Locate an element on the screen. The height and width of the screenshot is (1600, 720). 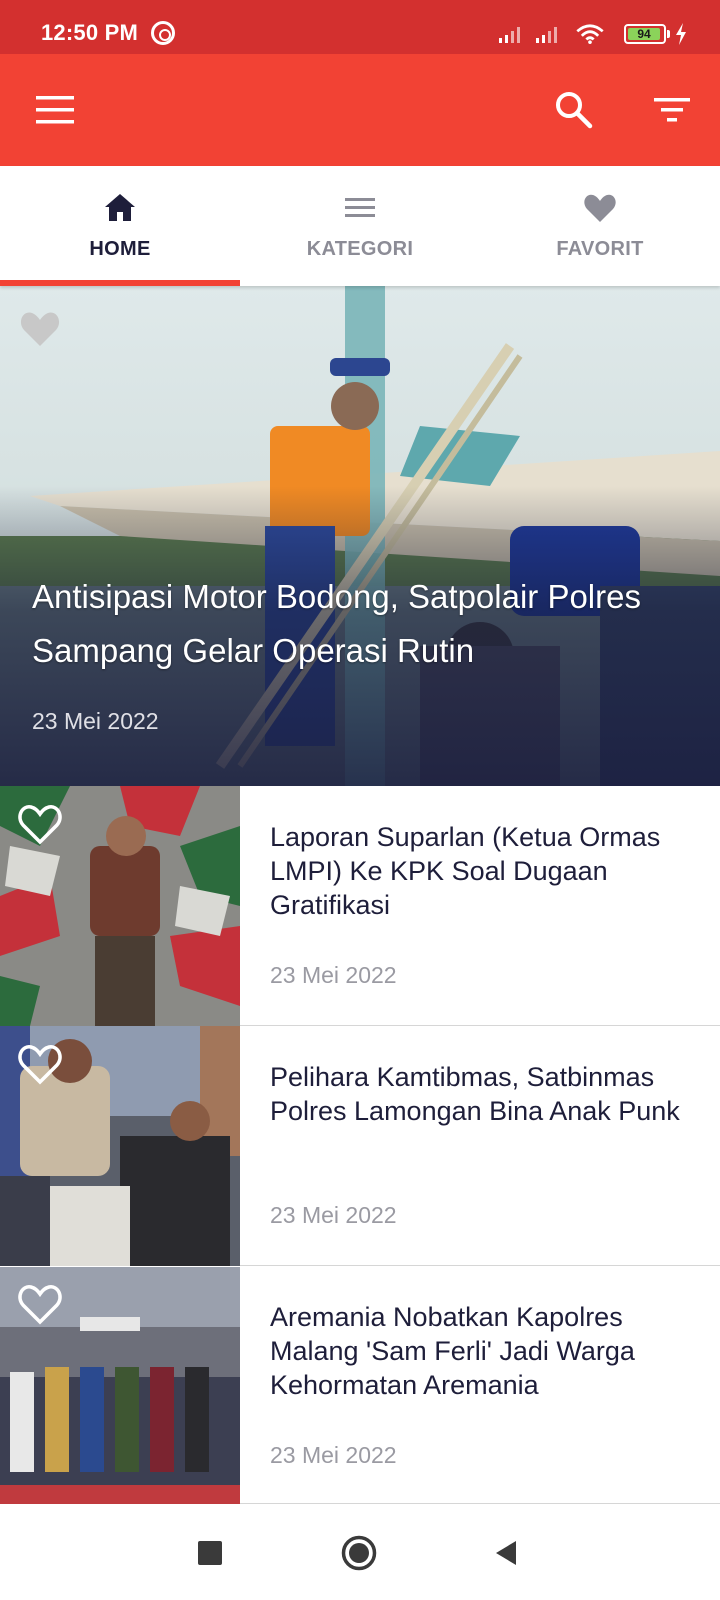
recents-square-icon is located at coordinates (210, 1553).